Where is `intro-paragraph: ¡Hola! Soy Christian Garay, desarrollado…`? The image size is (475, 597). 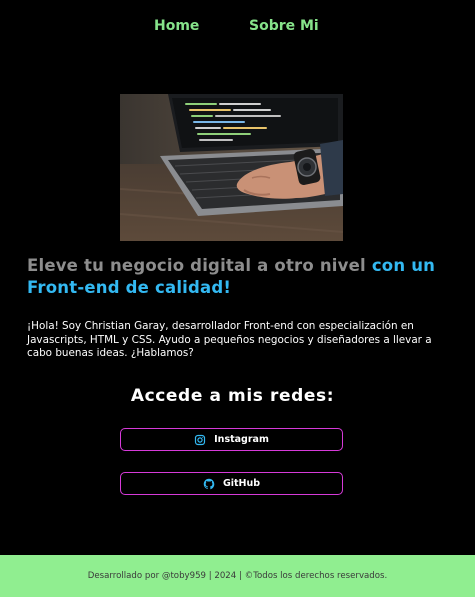
intro-paragraph: ¡Hola! Soy Christian Garay, desarrollado… is located at coordinates (229, 339).